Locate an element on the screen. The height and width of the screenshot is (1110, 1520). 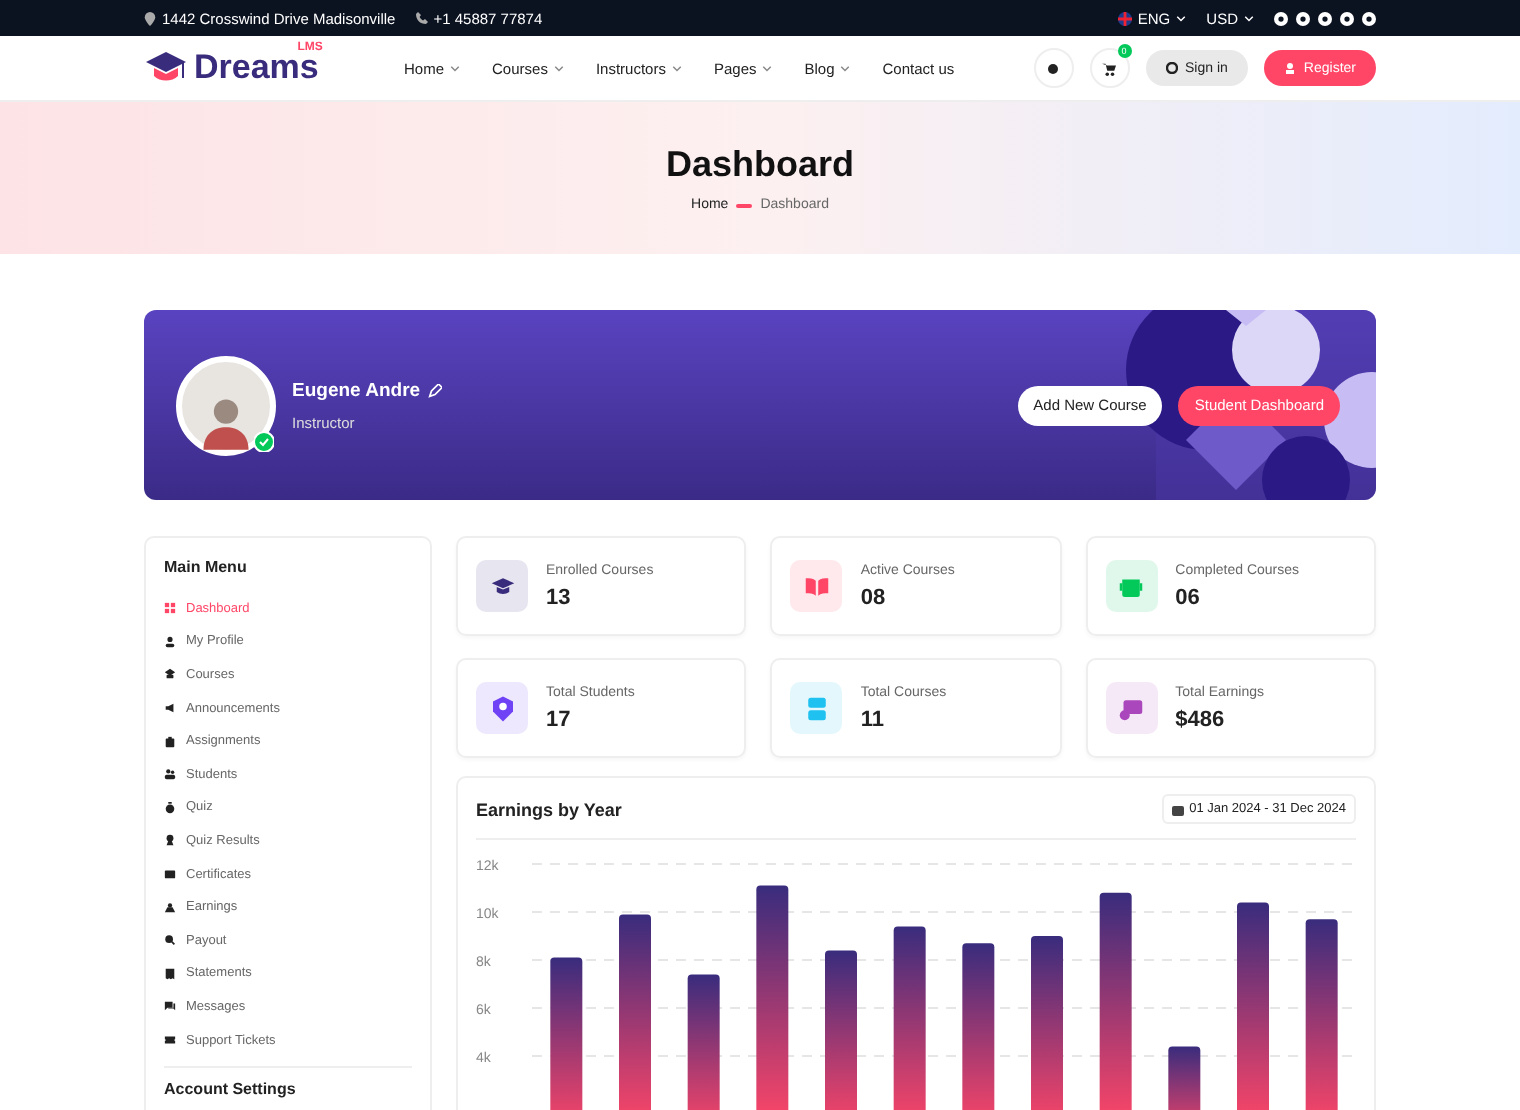
ring-icon is located at coordinates (1171, 68).